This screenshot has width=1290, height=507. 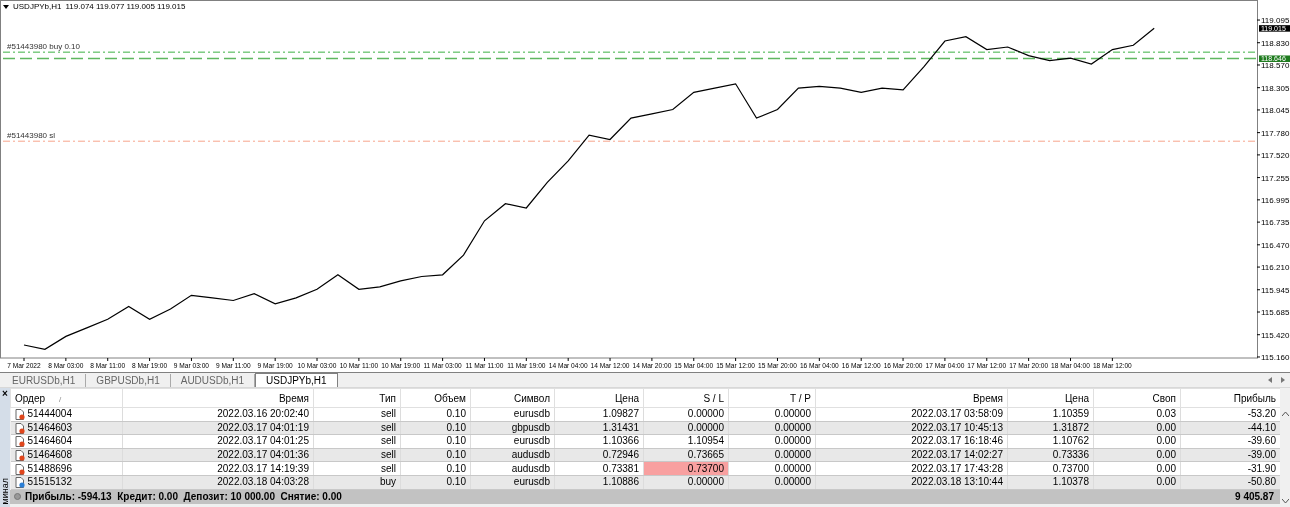 I want to click on column-header: Объем, so click(x=435, y=398).